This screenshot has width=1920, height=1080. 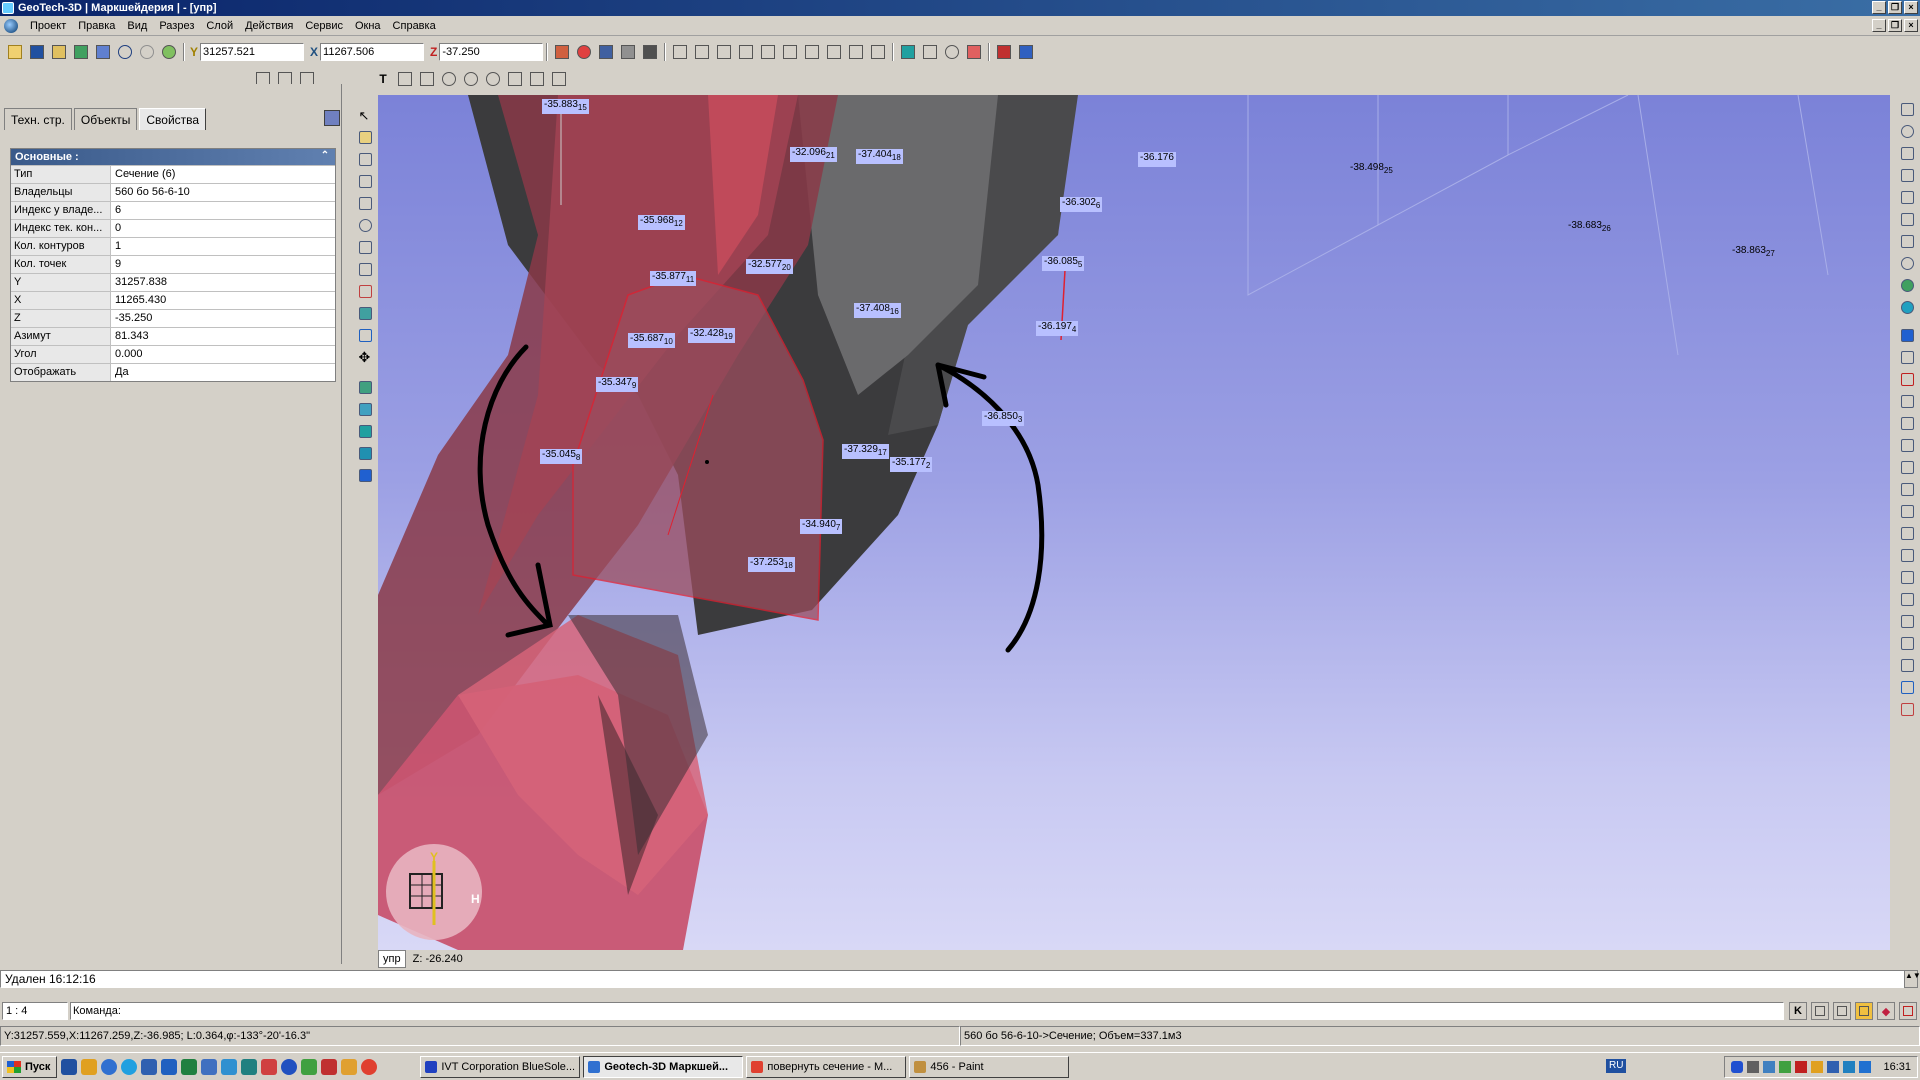 I want to click on elevation-label: -36.176, so click(x=1157, y=159).